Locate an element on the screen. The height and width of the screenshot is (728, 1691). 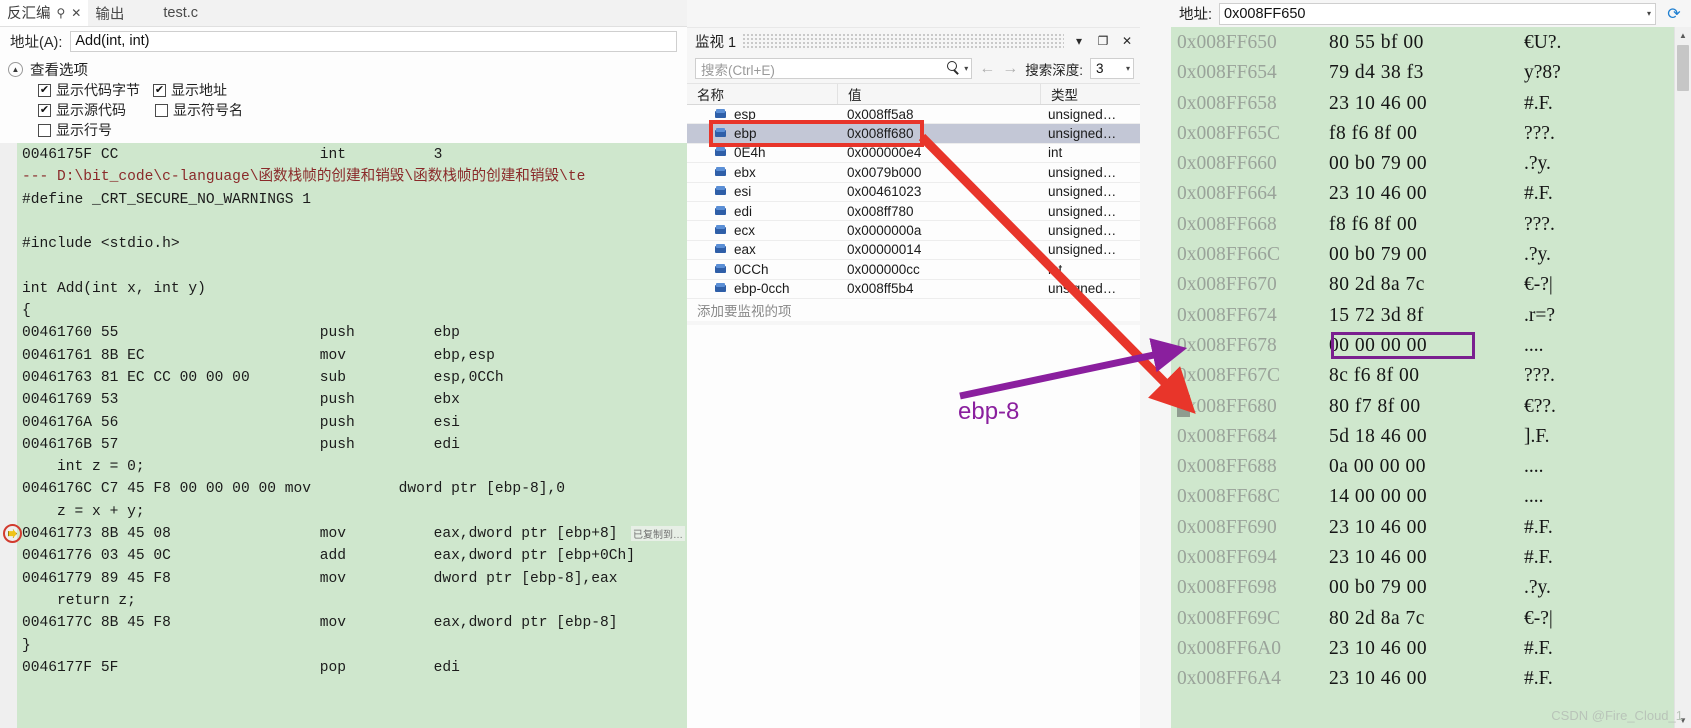
memory-row: 0x008FF6A4 23 10 46 00 #.F. is located at coordinates (1431, 679).